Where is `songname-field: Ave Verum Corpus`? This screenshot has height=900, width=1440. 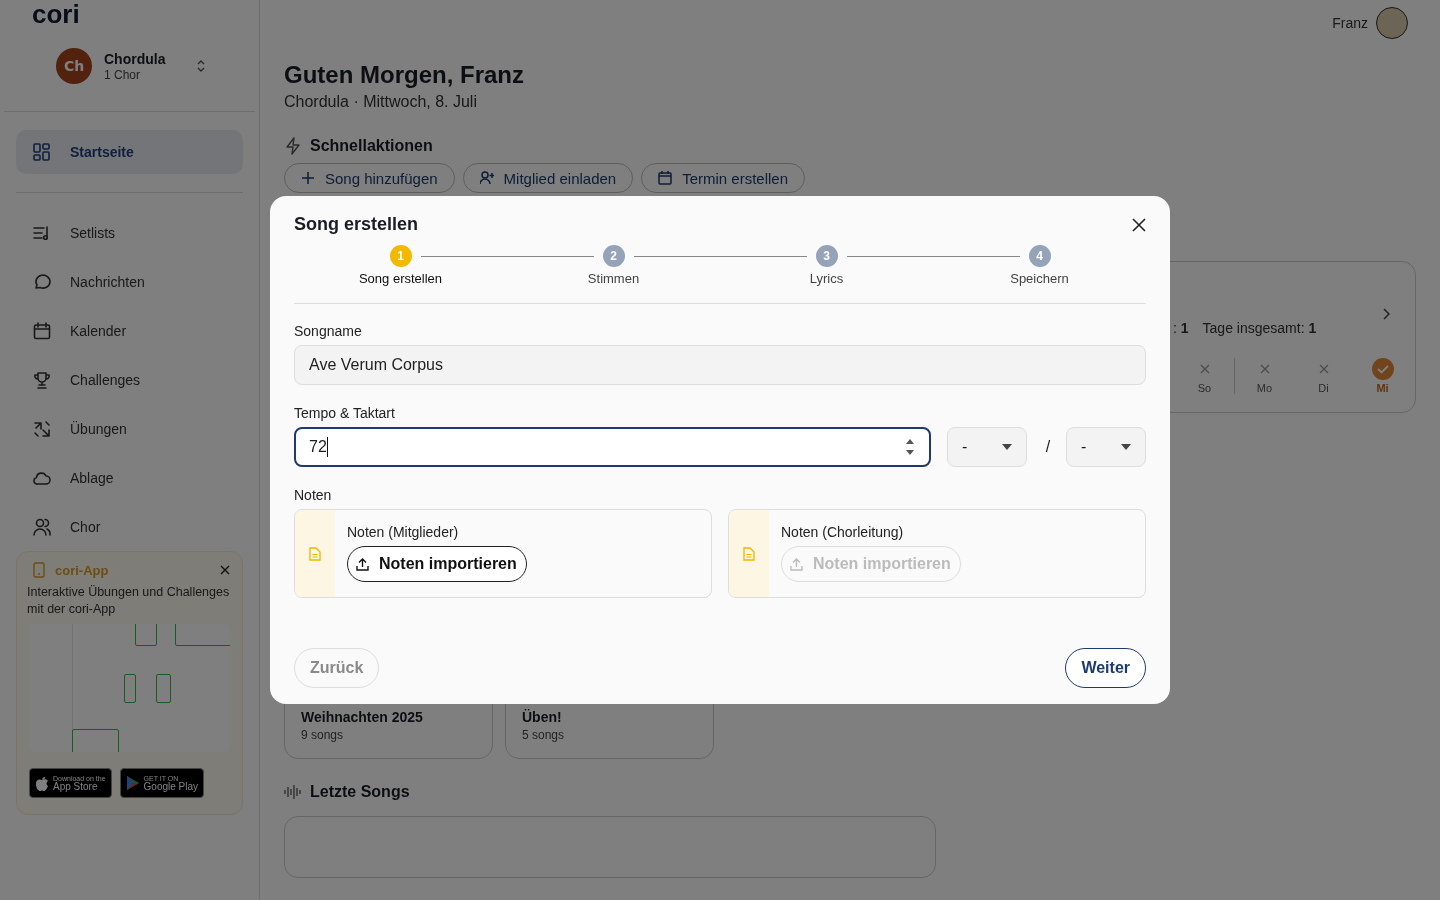 songname-field: Ave Verum Corpus is located at coordinates (720, 365).